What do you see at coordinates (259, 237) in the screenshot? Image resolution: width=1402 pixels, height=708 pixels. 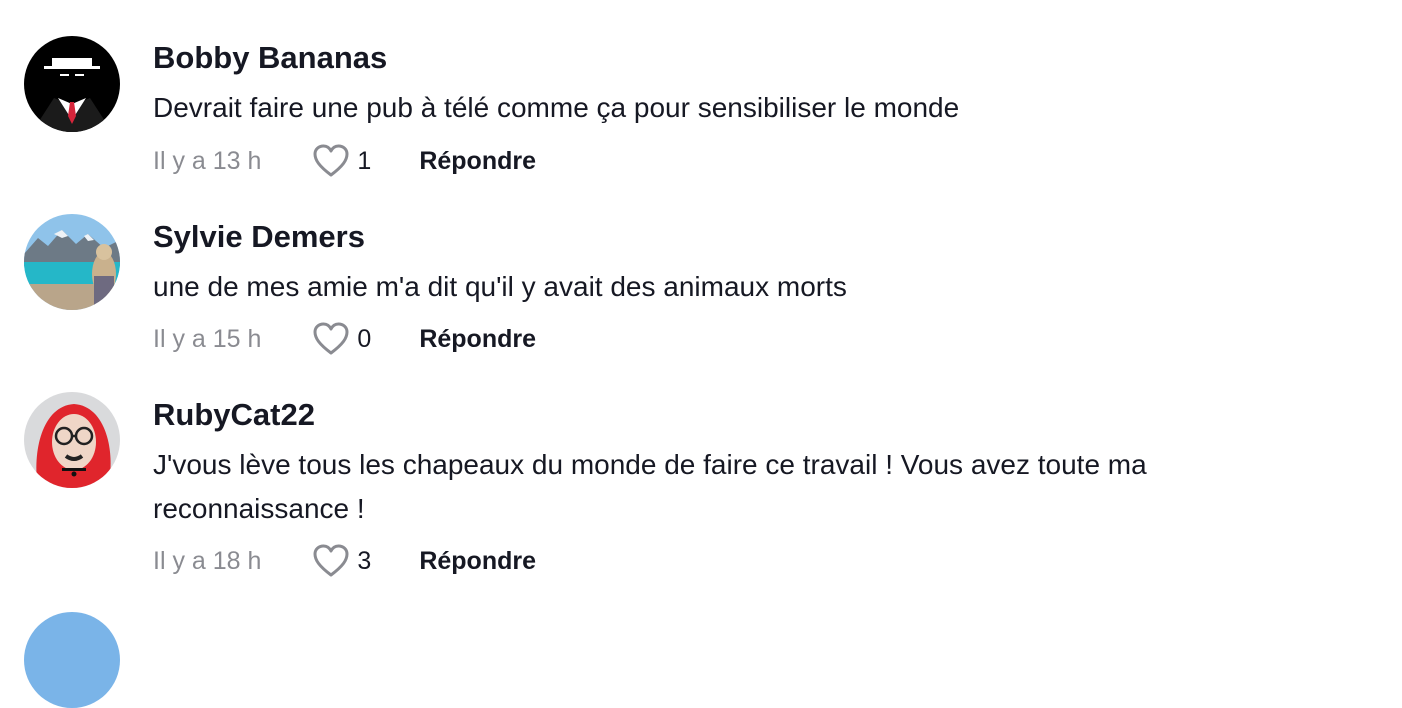 I see `comment-username: Sylvie Demers` at bounding box center [259, 237].